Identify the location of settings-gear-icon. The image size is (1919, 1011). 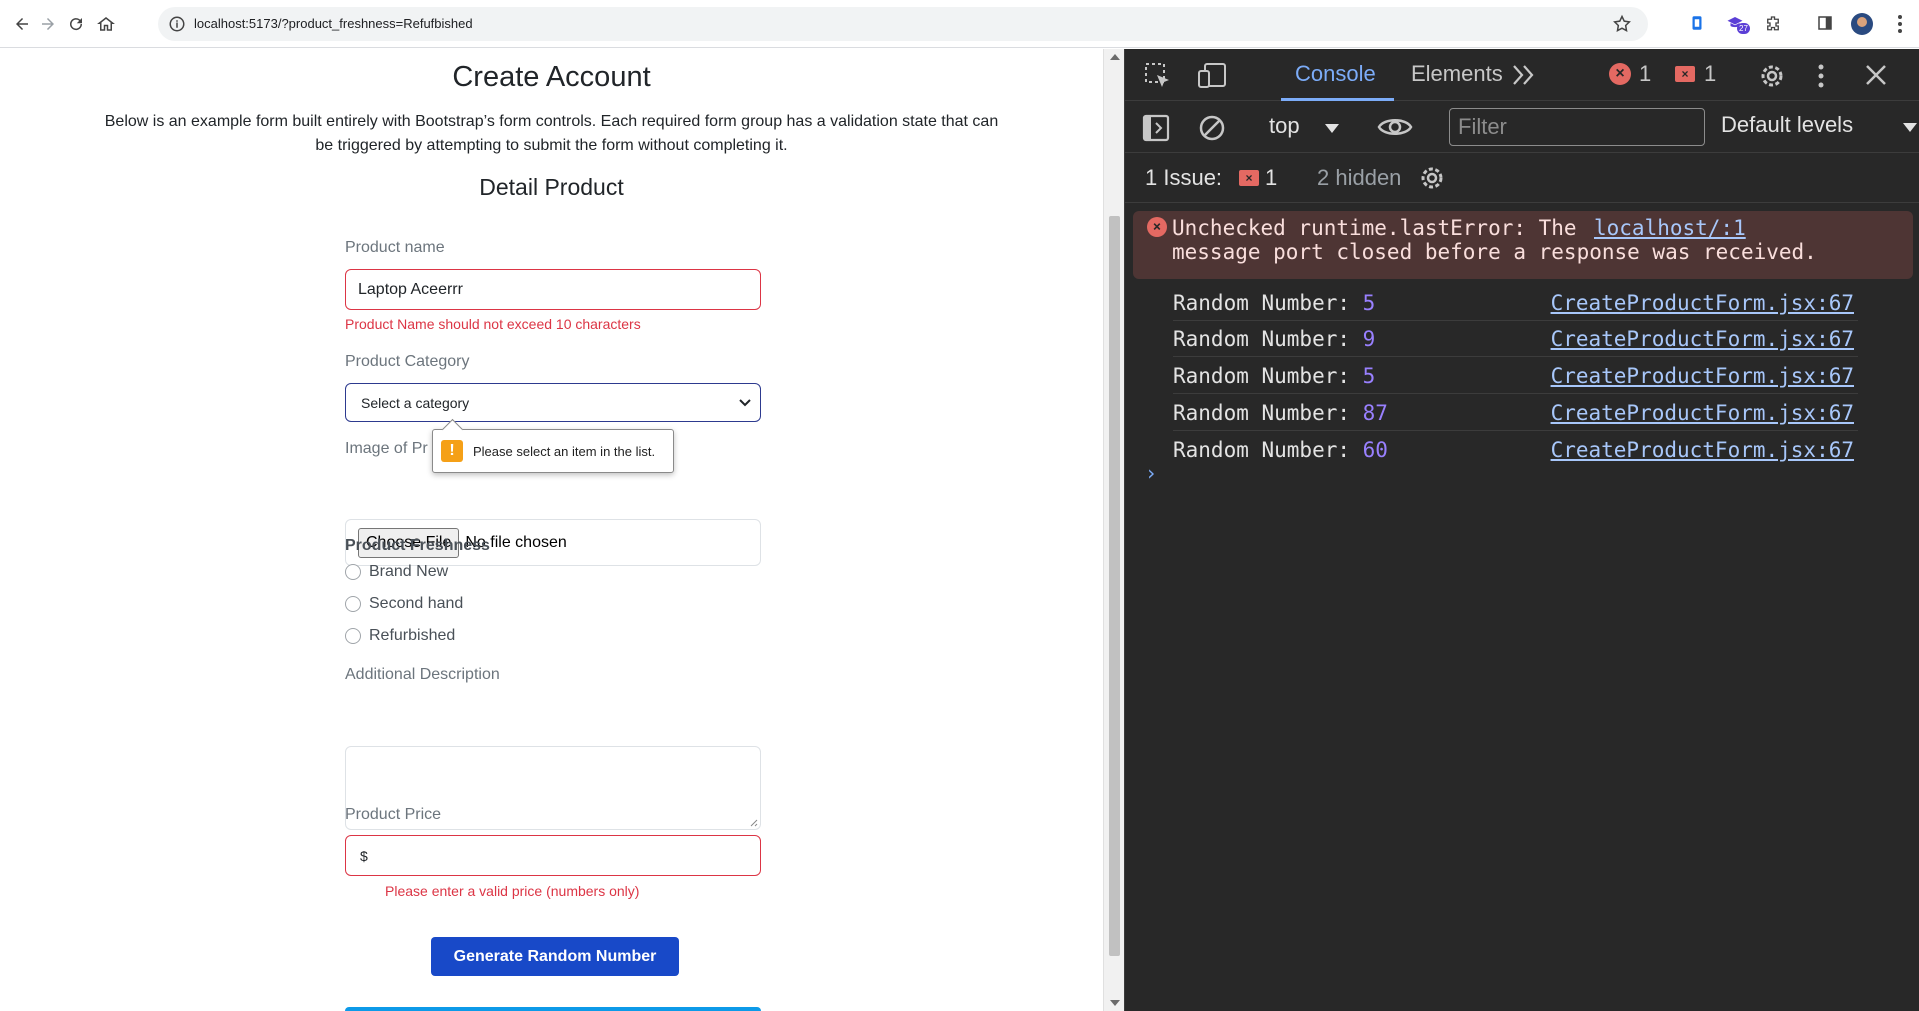
(1772, 76).